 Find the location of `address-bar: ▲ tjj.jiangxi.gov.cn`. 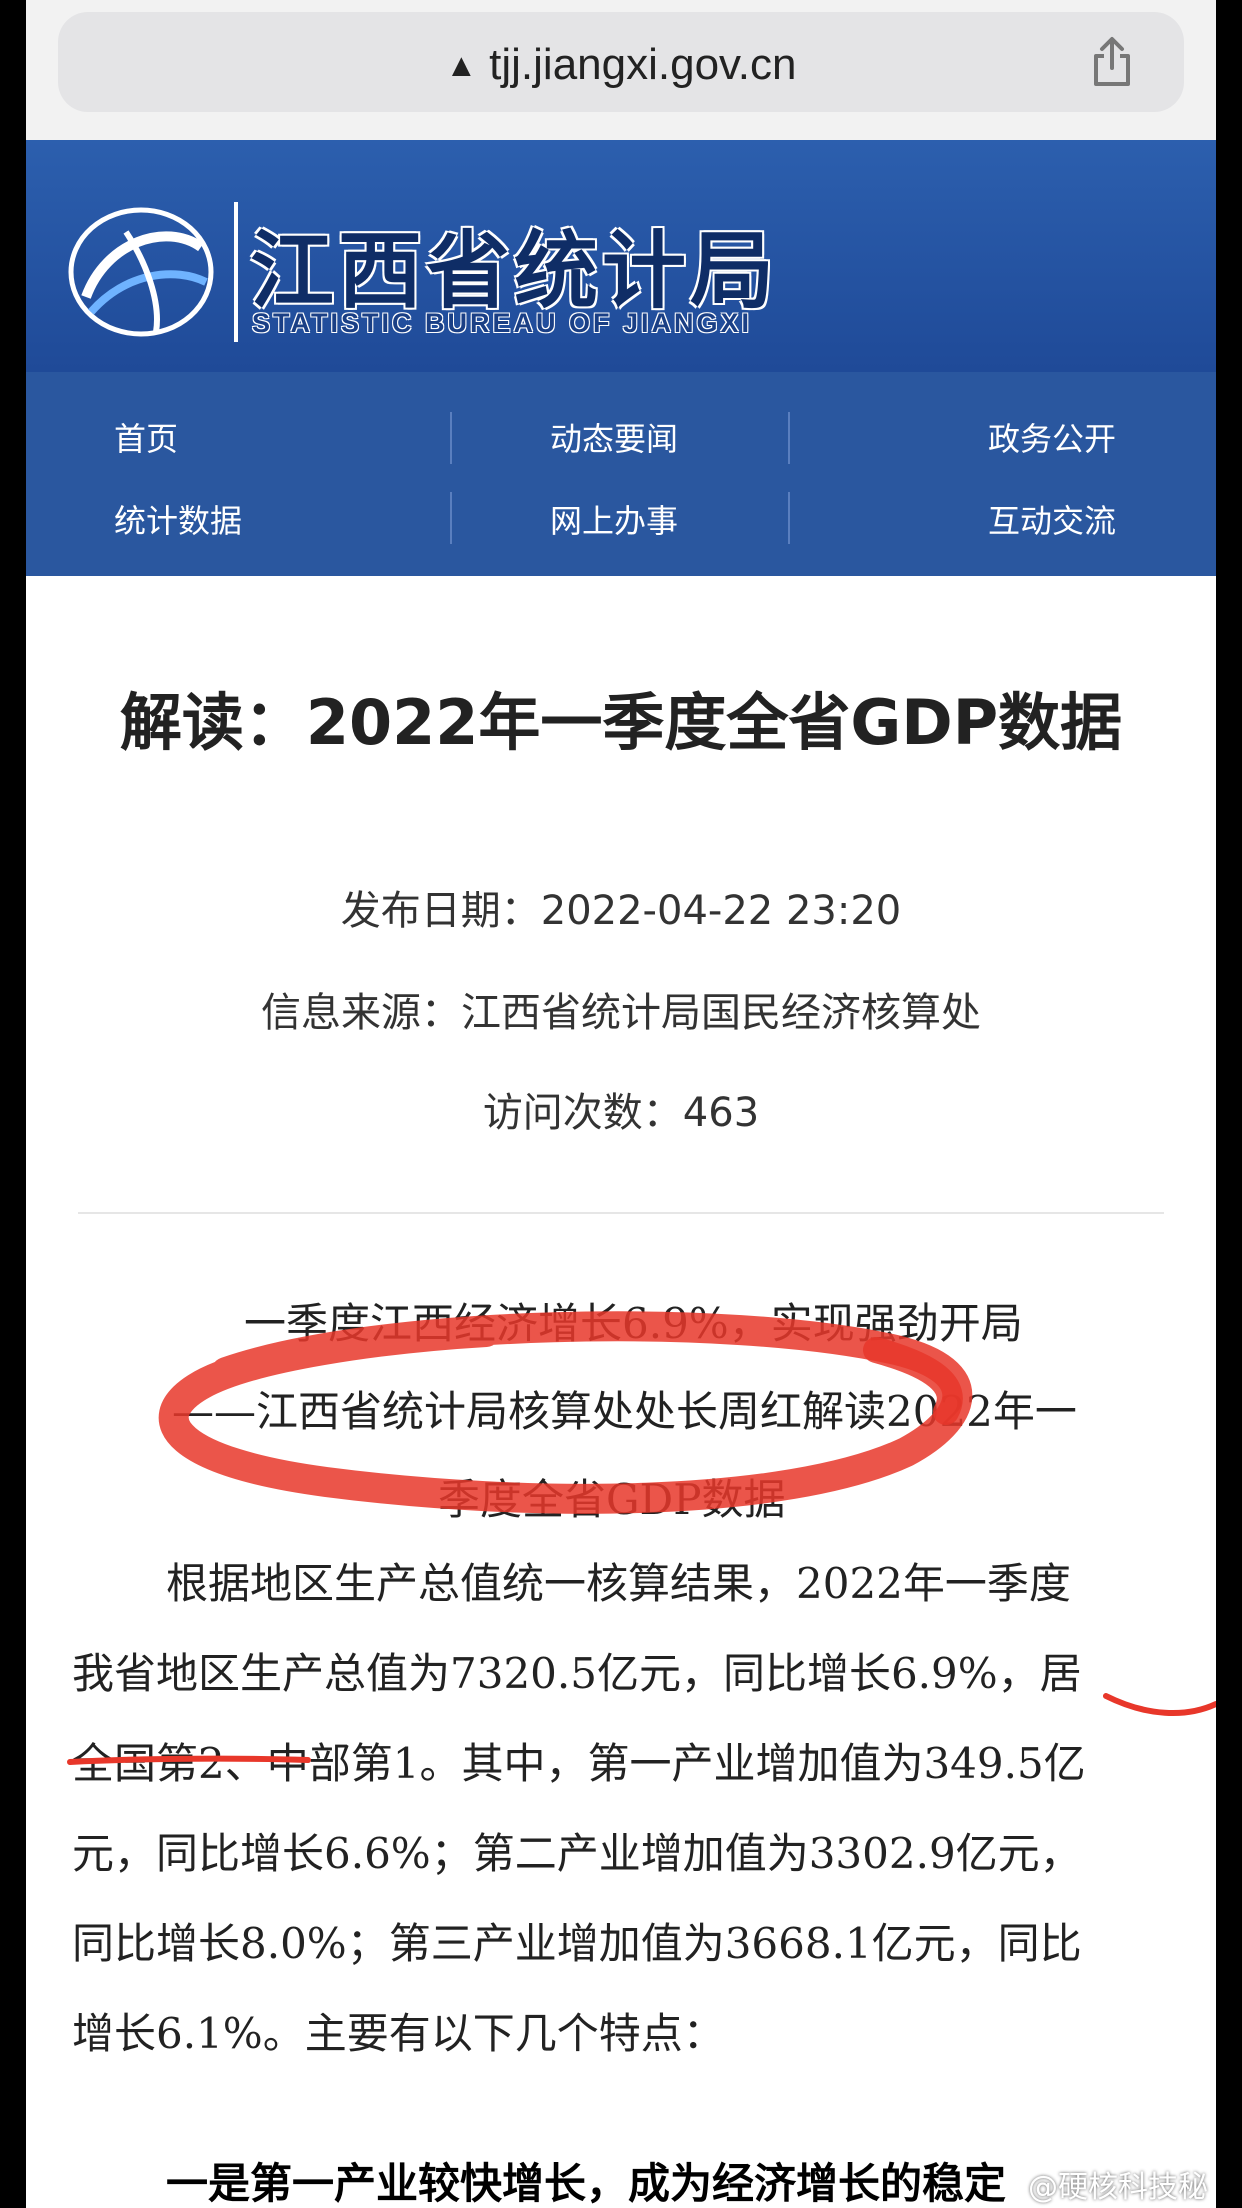

address-bar: ▲ tjj.jiangxi.gov.cn is located at coordinates (621, 62).